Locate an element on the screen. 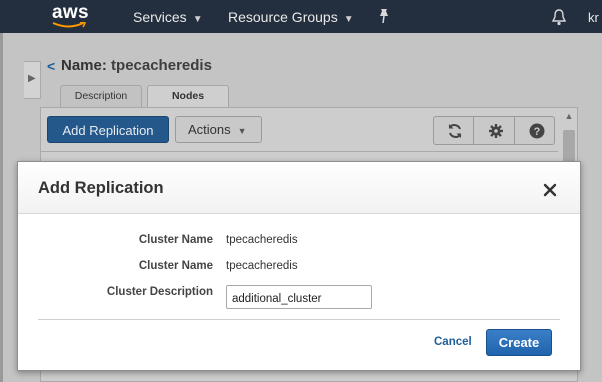  pin-icon is located at coordinates (384, 16).